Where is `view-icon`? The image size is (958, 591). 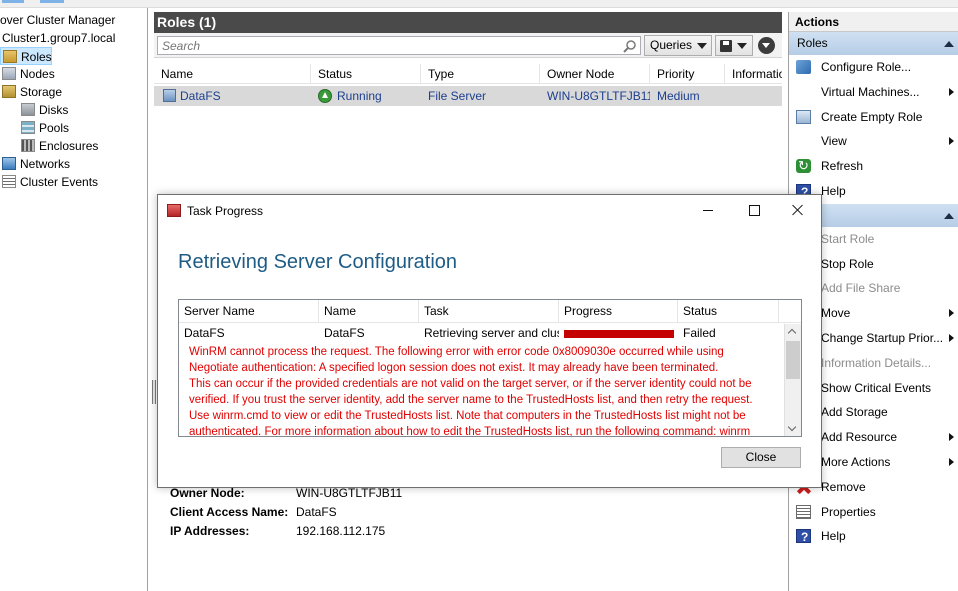
view-icon is located at coordinates (803, 141).